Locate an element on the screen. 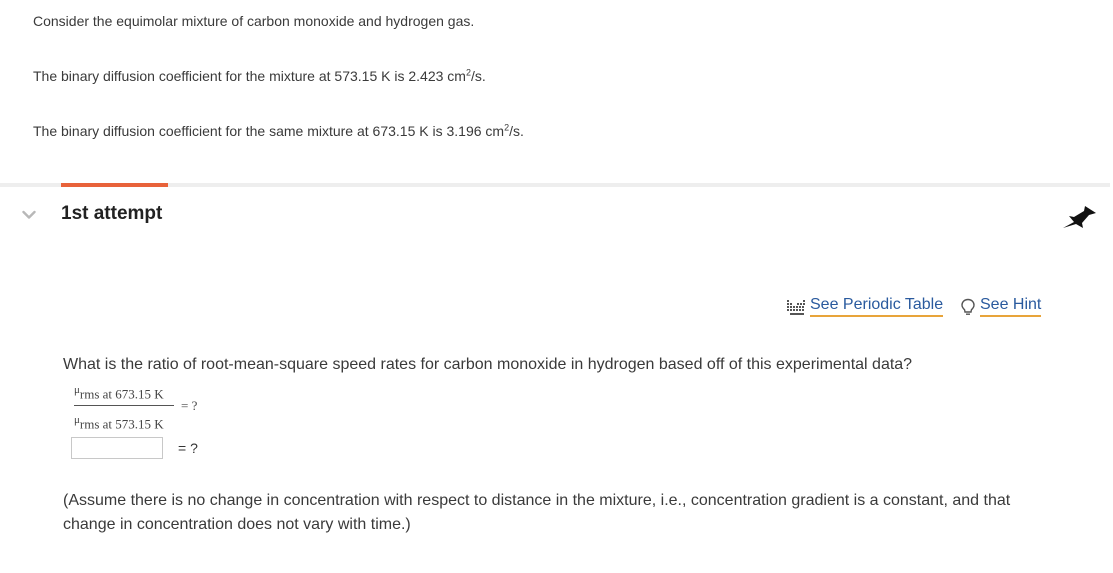 Image resolution: width=1113 pixels, height=573 pixels. fraction-denominator: μrms at 573.15 K is located at coordinates (119, 423).